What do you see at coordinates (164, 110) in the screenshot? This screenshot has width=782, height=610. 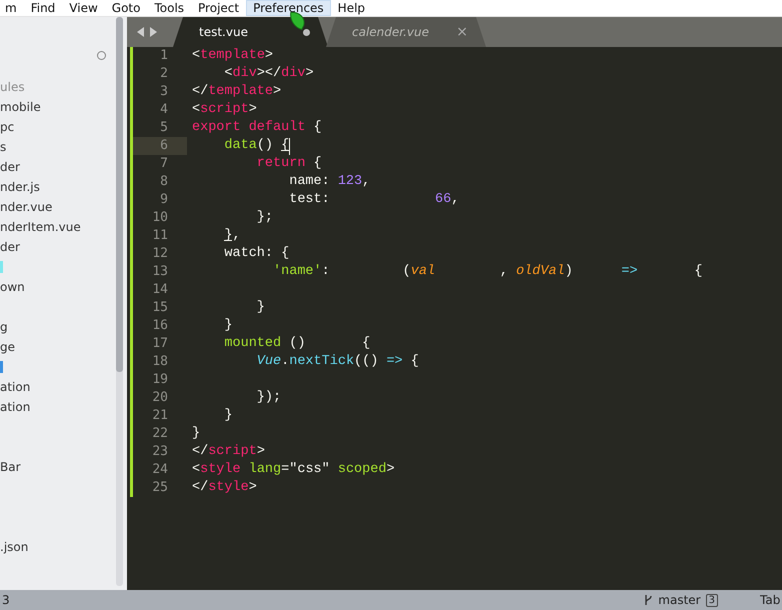 I see `line-number: 4` at bounding box center [164, 110].